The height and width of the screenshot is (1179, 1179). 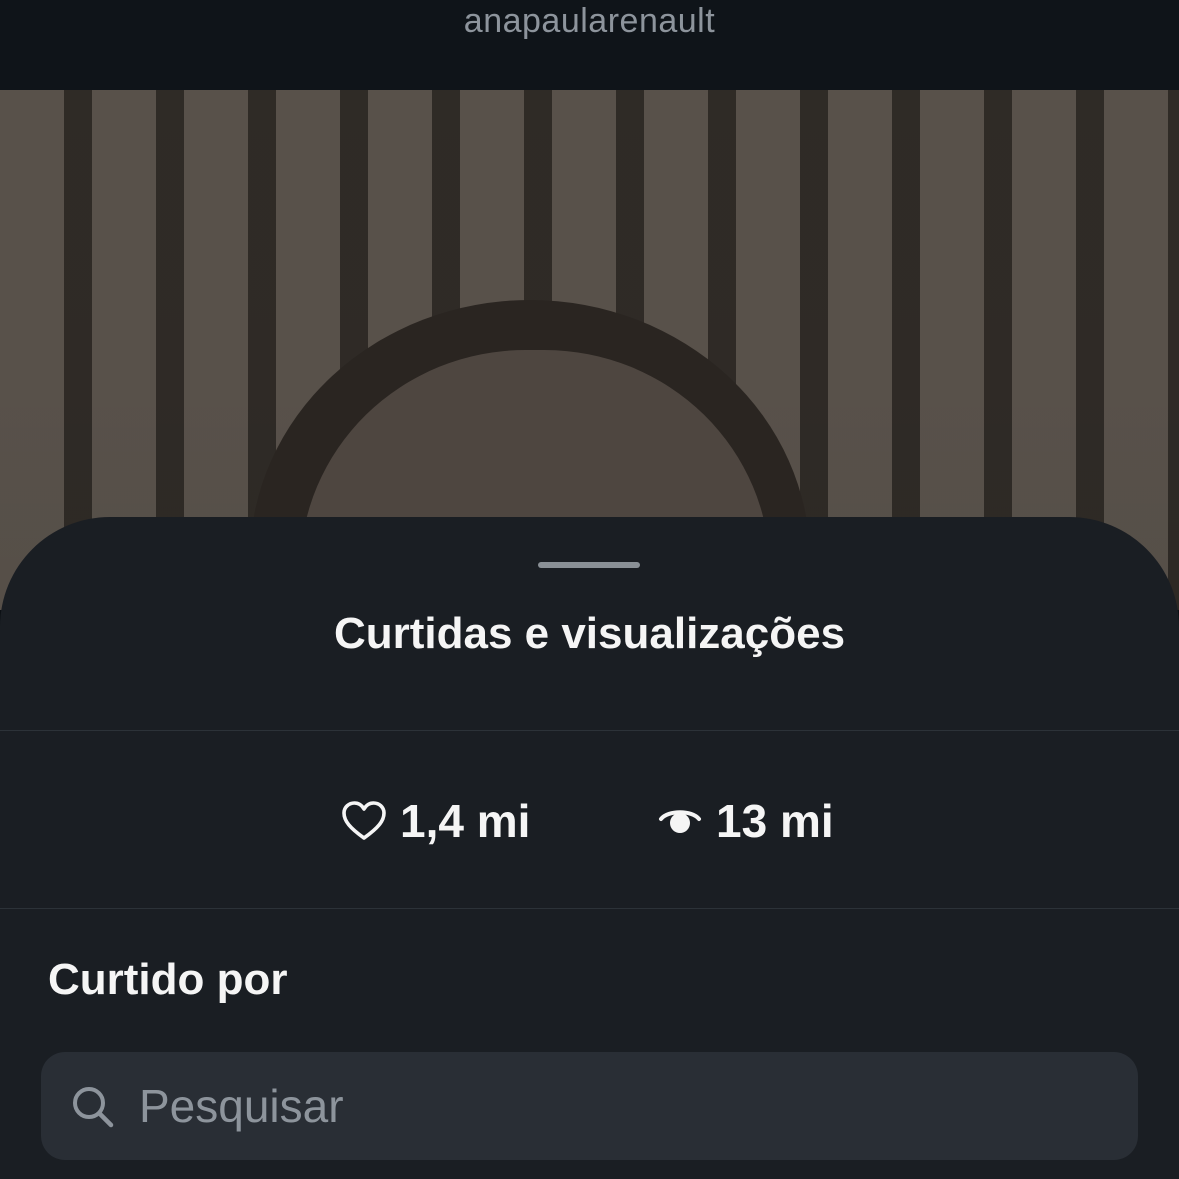 I want to click on eye-icon, so click(x=680, y=821).